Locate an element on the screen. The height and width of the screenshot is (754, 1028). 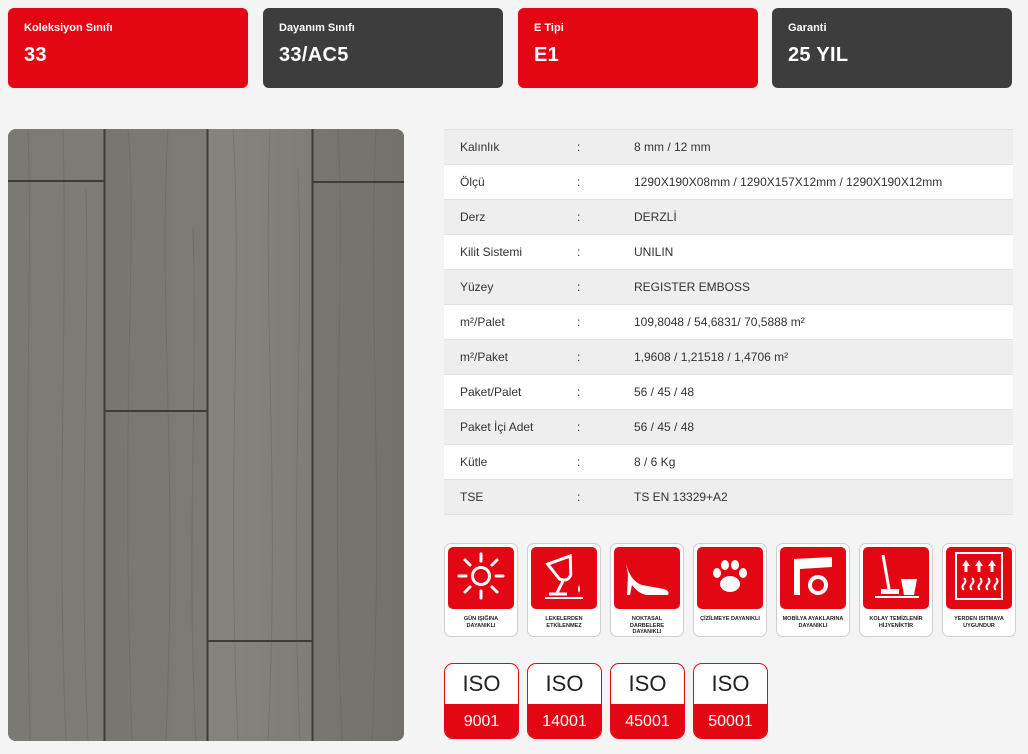
spec-row-joint: Derz : DERZLİ is located at coordinates (728, 217).